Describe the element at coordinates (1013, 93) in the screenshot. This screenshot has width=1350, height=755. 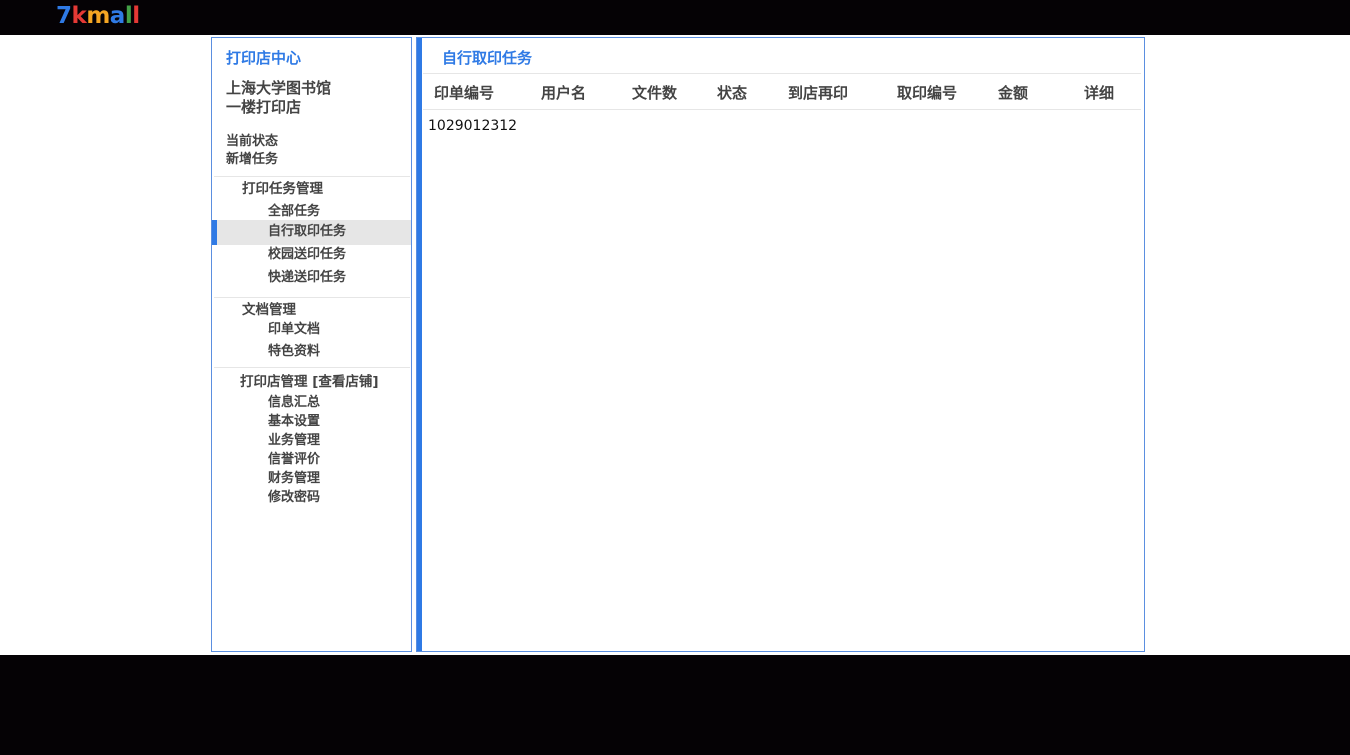
I see `column-header-amount: 金额` at that location.